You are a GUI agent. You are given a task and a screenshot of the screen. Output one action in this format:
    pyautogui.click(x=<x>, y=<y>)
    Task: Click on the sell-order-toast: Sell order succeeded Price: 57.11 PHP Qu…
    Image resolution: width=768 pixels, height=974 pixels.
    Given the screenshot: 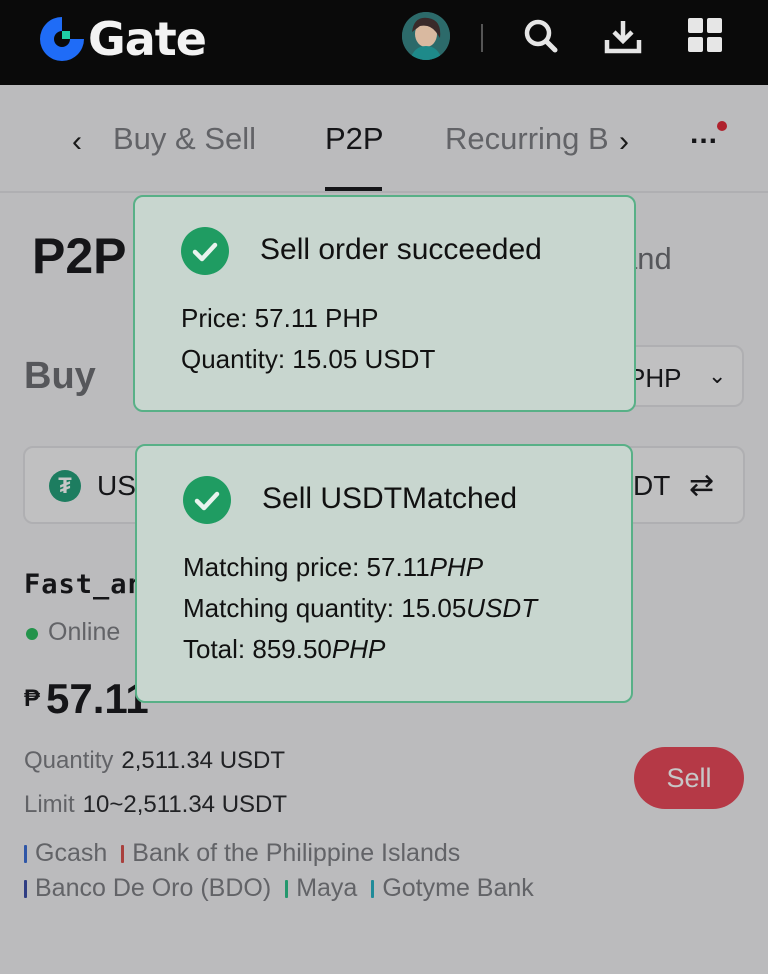 What is the action you would take?
    pyautogui.click(x=384, y=303)
    